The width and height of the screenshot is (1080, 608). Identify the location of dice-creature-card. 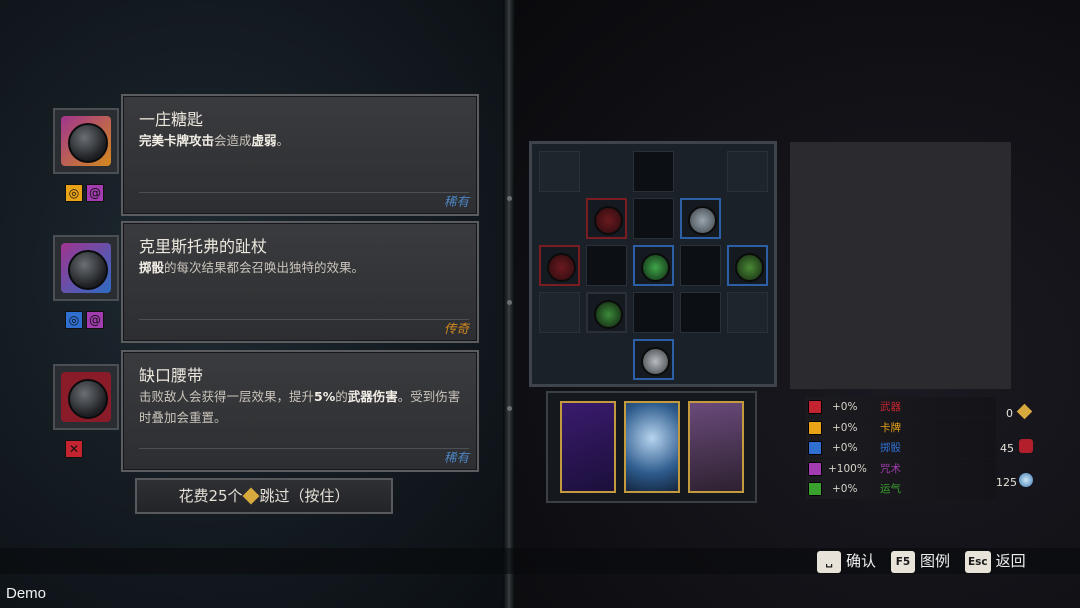
(716, 447).